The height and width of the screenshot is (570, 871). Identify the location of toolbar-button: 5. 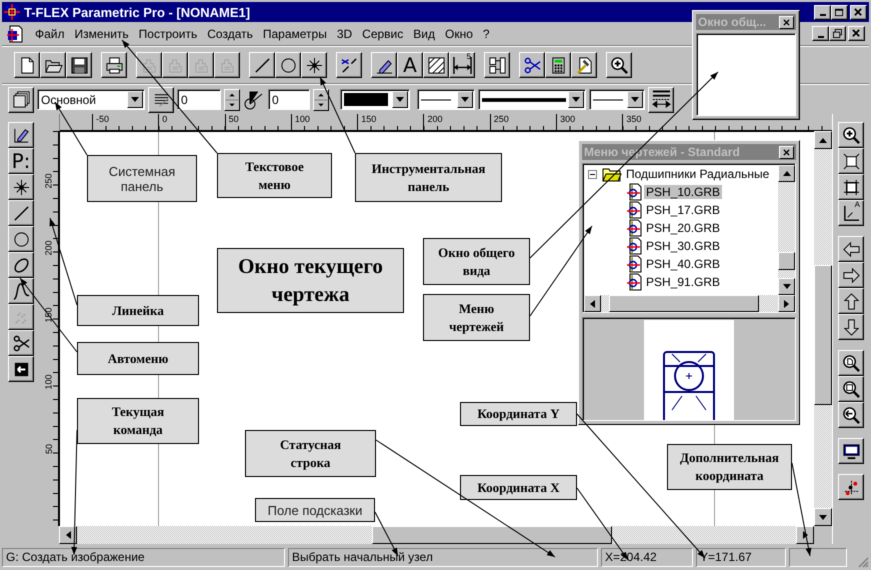
(462, 65).